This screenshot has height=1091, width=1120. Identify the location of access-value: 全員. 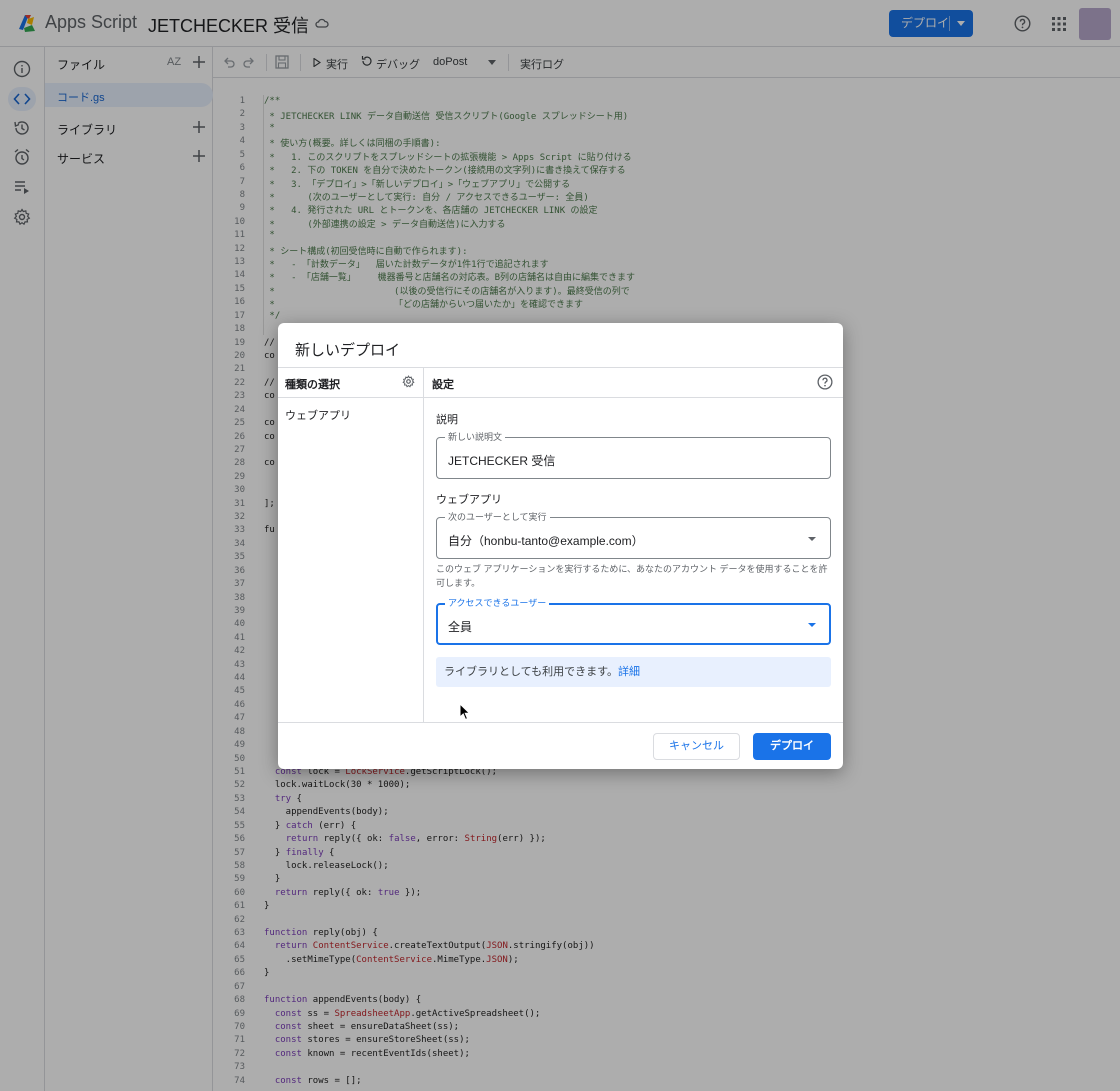
(460, 627).